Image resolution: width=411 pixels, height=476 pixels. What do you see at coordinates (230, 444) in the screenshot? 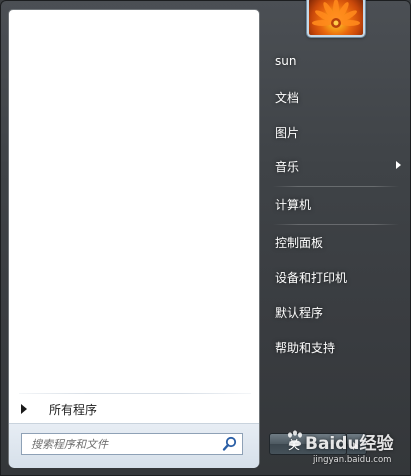
I see `search-icon` at bounding box center [230, 444].